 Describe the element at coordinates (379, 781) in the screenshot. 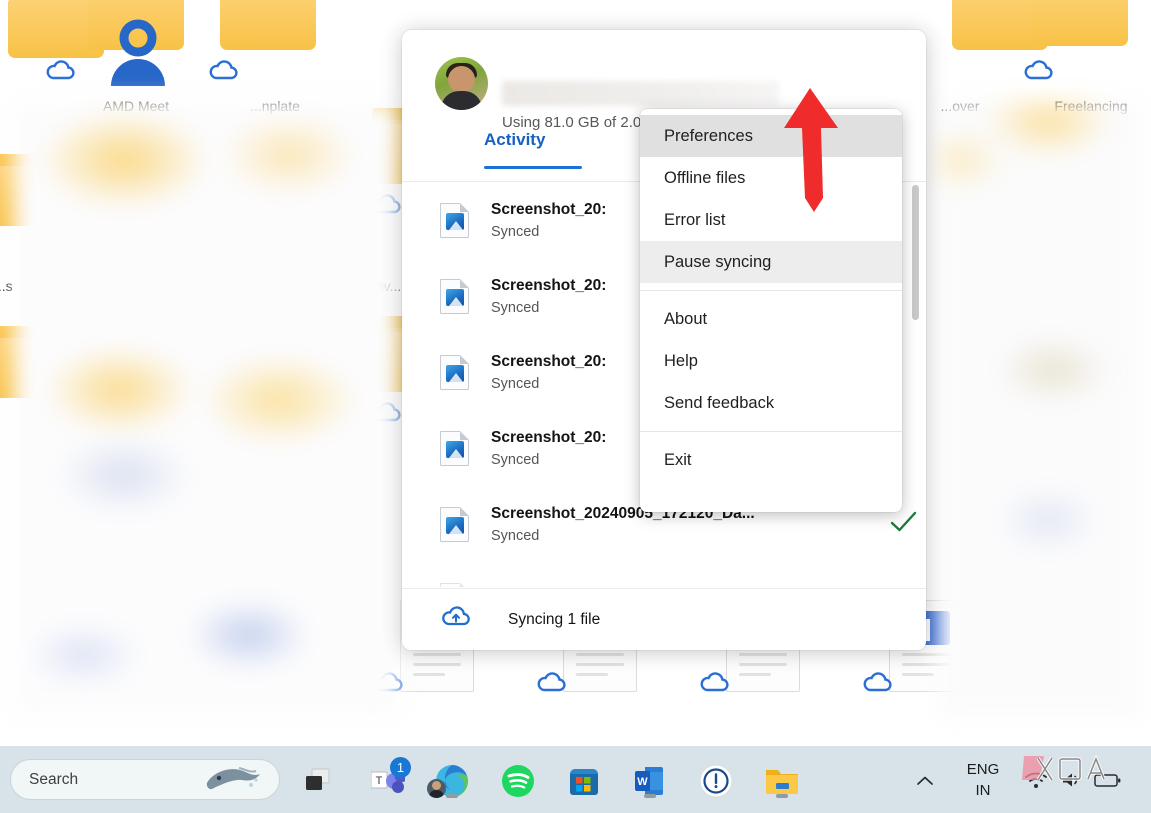

I see `svg-text: T` at that location.